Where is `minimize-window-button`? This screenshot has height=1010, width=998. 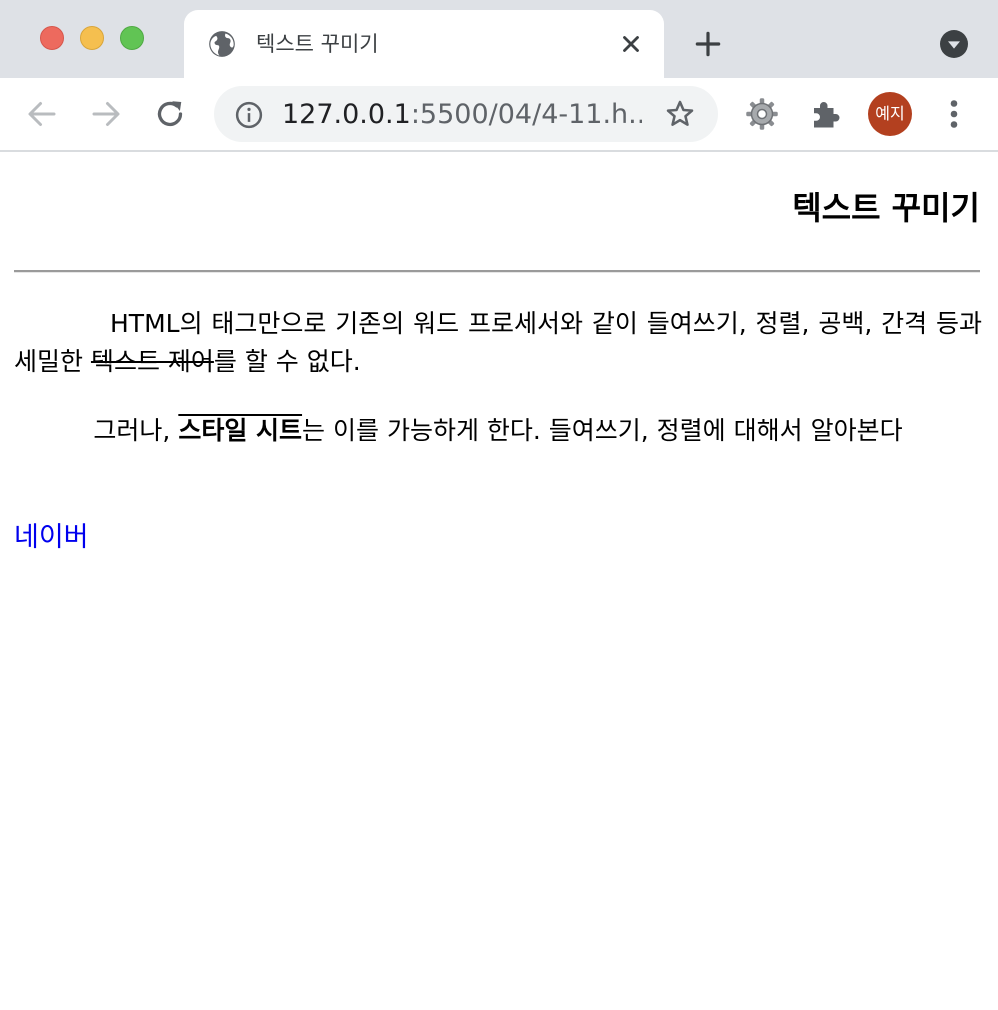
minimize-window-button is located at coordinates (92, 38).